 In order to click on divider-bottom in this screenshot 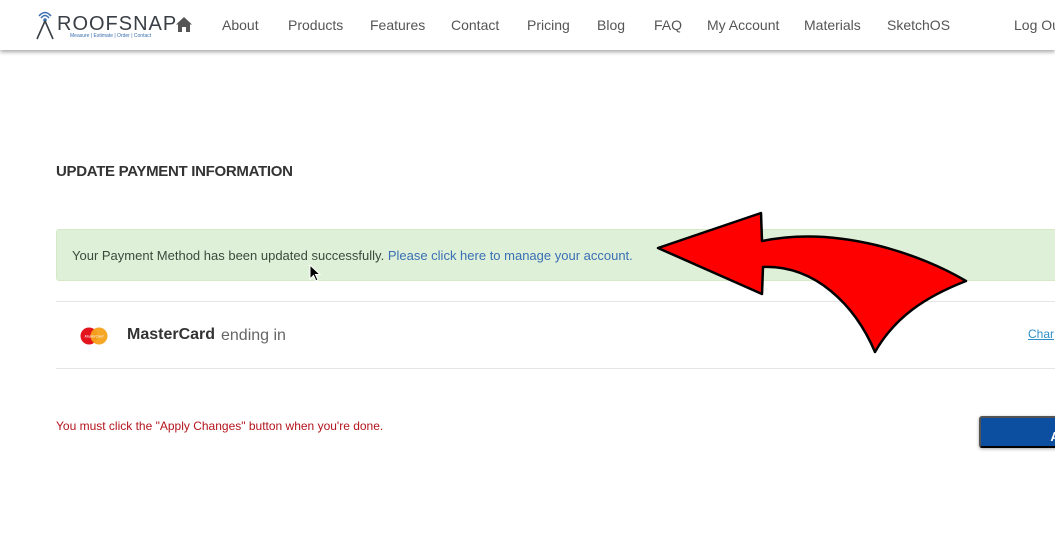, I will do `click(555, 368)`.